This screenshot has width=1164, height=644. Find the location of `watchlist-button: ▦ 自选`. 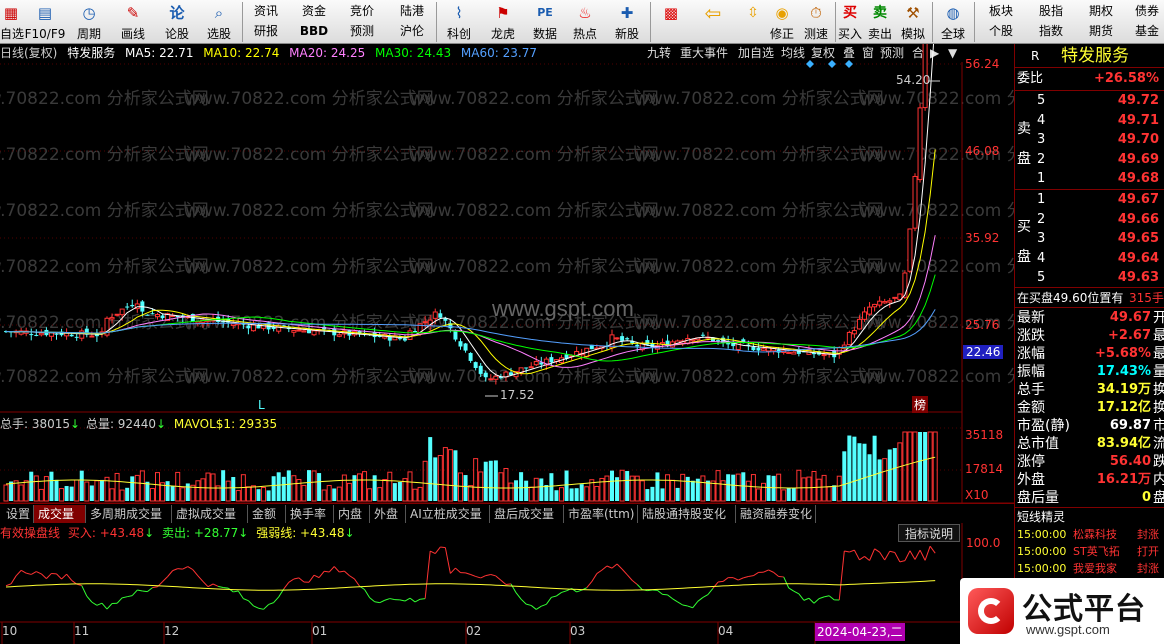

watchlist-button: ▦ 自选 is located at coordinates (12, 22).